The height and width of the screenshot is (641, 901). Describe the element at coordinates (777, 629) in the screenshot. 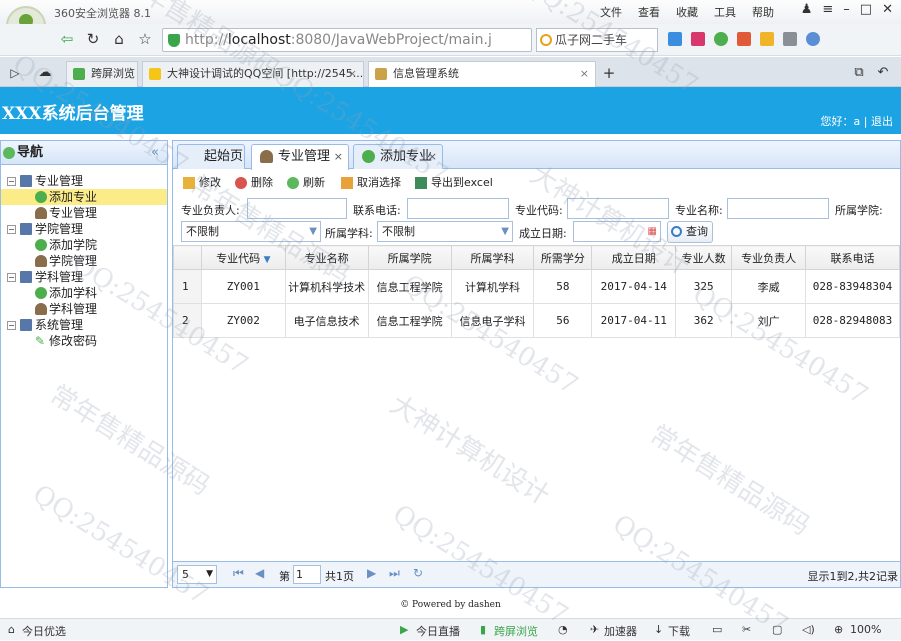

I see `window-icon: ▢` at that location.